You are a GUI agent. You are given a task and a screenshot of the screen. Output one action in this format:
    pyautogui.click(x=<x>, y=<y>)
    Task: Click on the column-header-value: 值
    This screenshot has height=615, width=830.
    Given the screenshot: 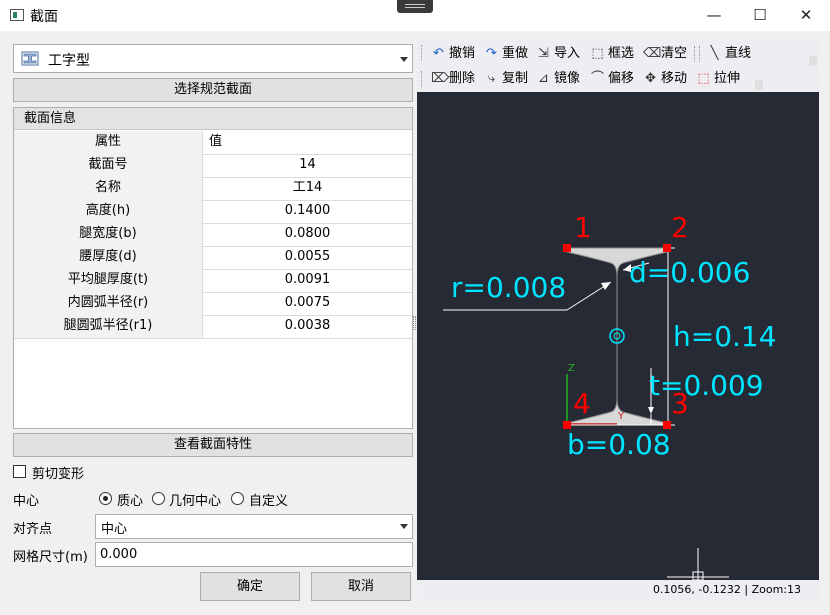 What is the action you would take?
    pyautogui.click(x=216, y=141)
    